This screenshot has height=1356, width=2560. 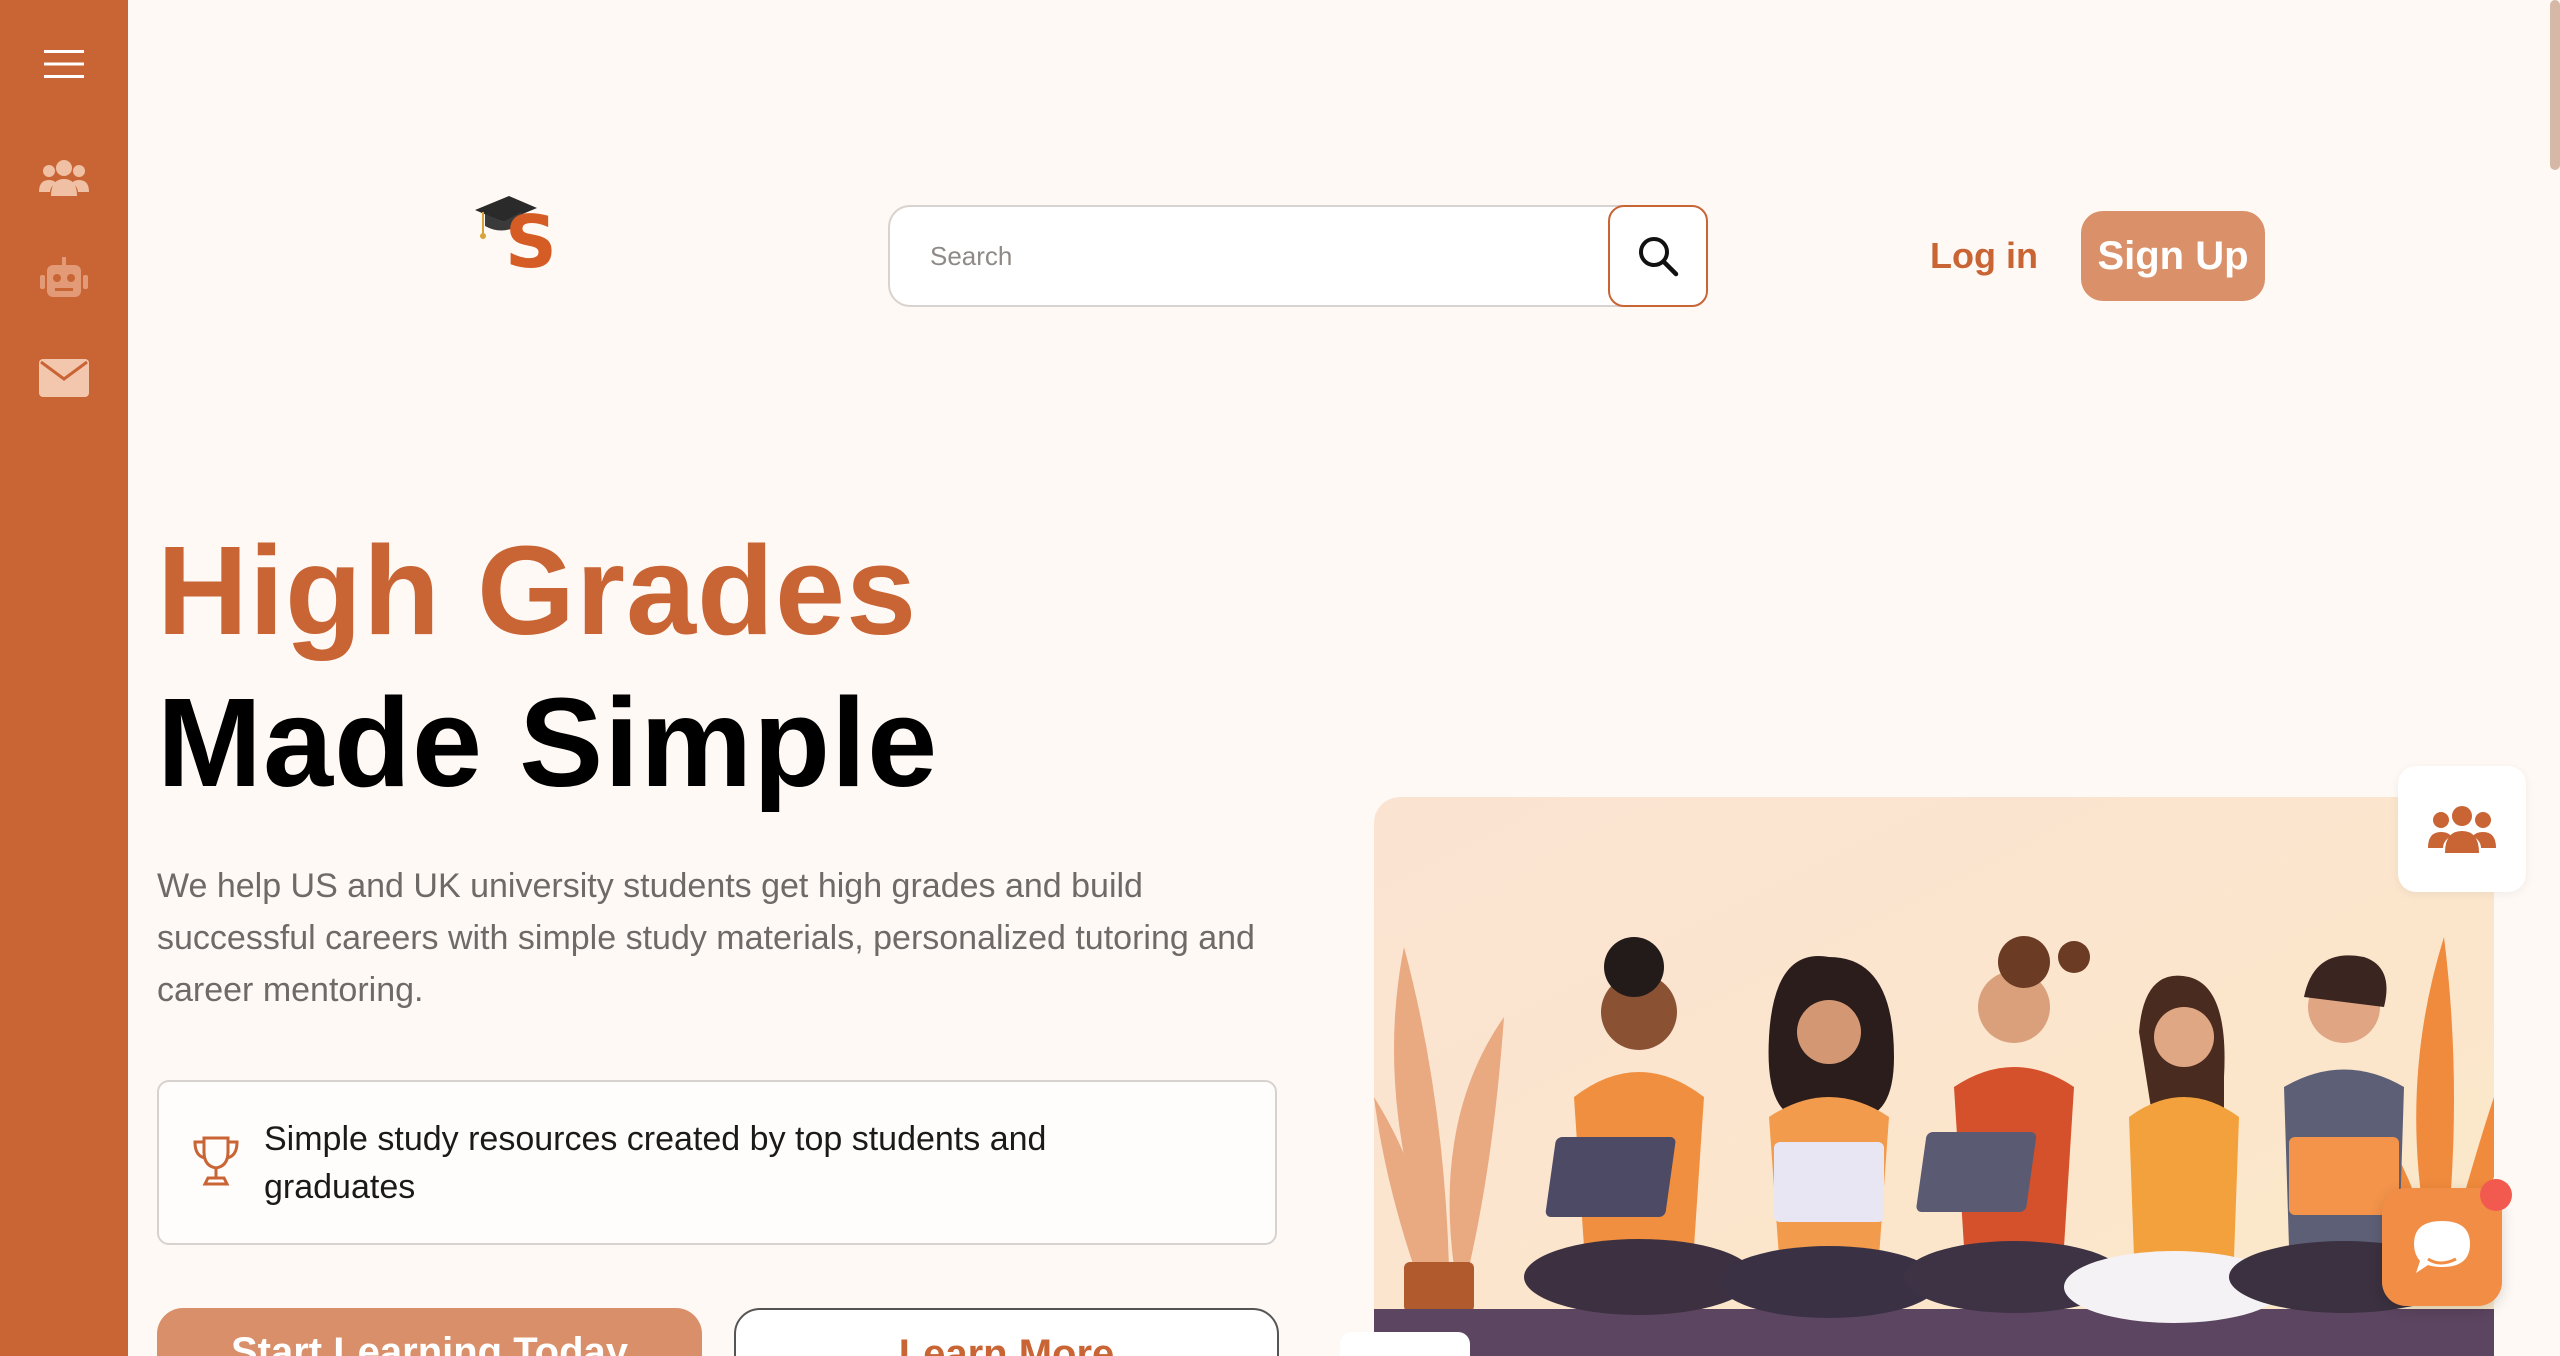 I want to click on notification-dot, so click(x=2496, y=1195).